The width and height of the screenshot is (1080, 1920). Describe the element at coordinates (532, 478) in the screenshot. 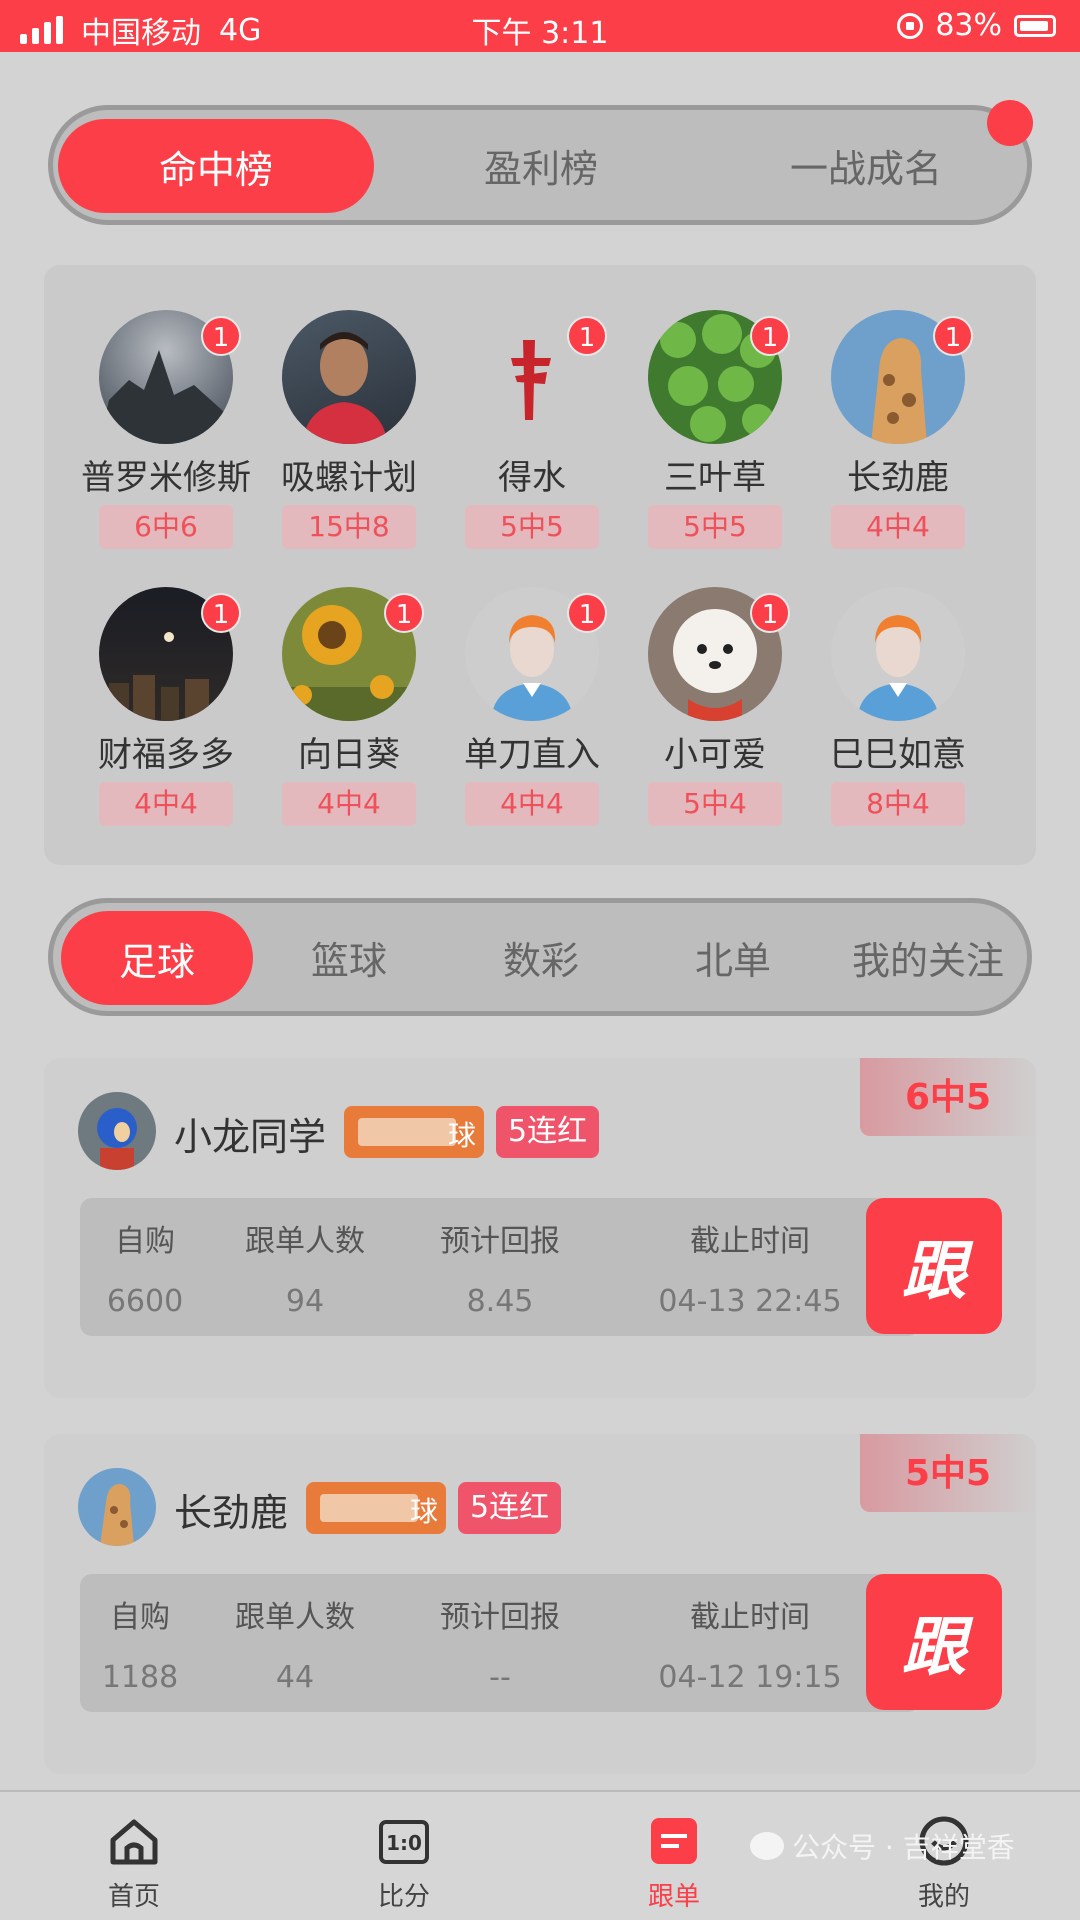

I see `leader-name: 得水` at that location.